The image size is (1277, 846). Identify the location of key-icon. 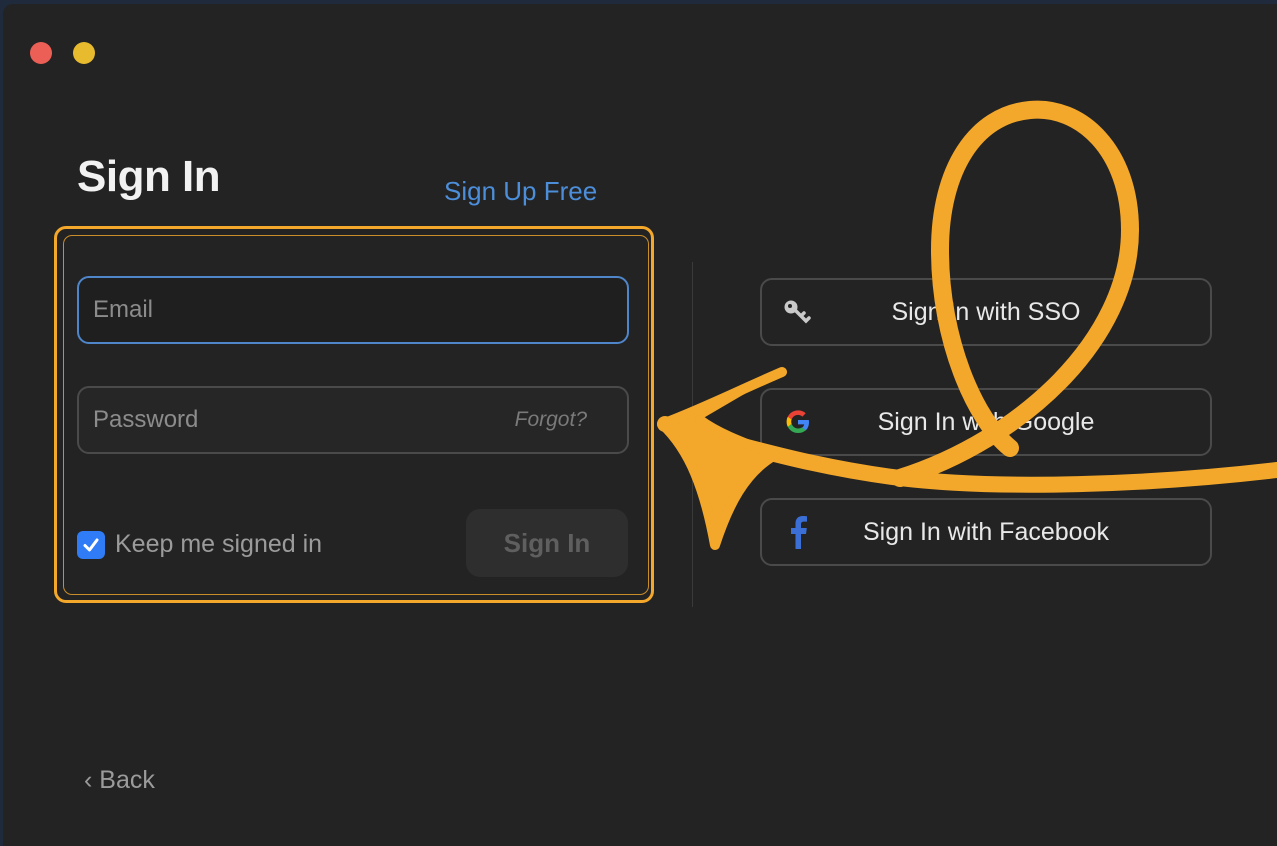
(798, 312).